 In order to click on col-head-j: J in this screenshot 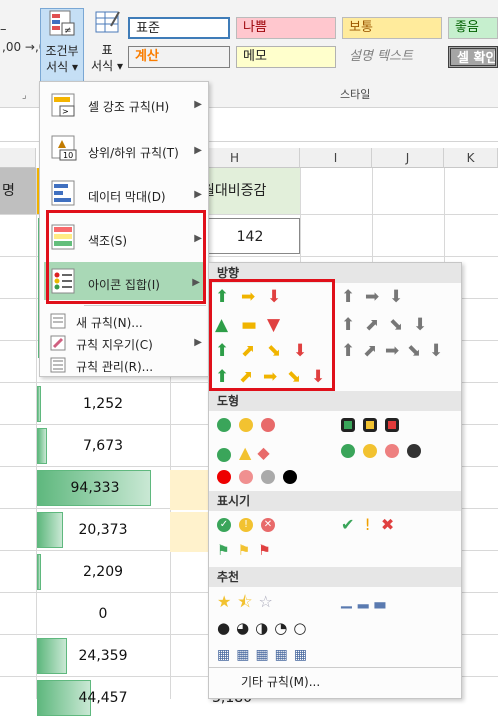, I will do `click(408, 158)`.